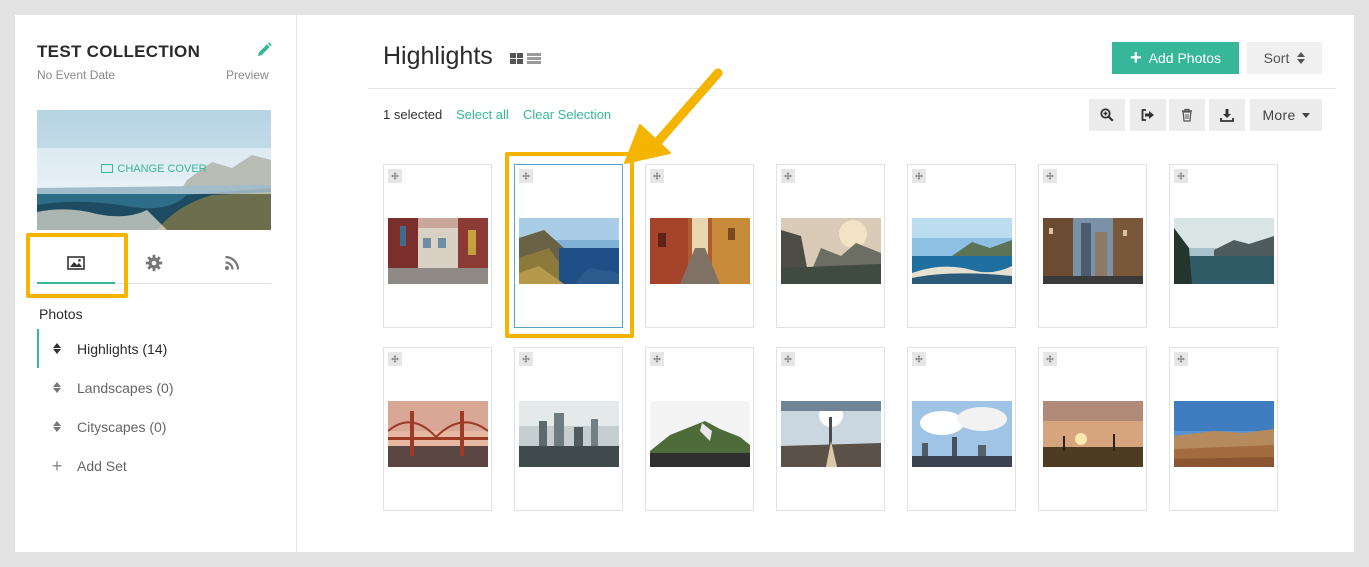  Describe the element at coordinates (122, 426) in the screenshot. I see `set-item-label: Cityscapes (0)` at that location.